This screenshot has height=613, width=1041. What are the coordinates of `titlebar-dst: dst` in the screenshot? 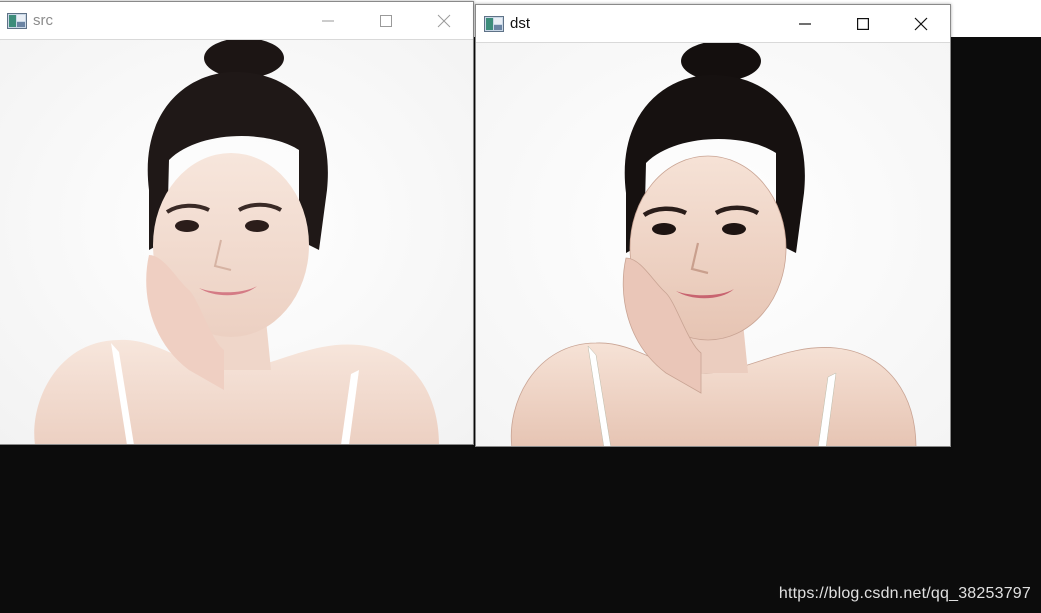 It's located at (713, 24).